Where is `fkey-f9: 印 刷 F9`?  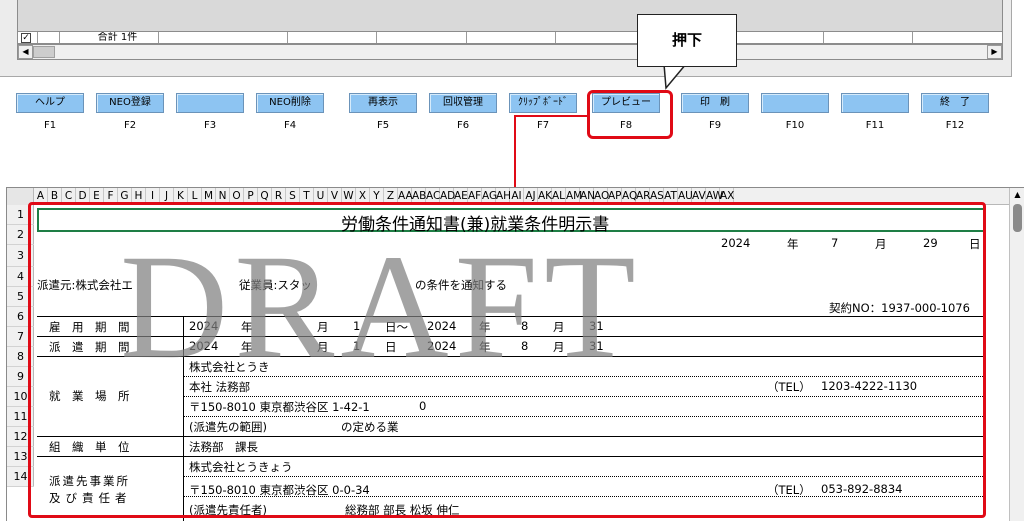
fkey-f9: 印 刷 F9 is located at coordinates (715, 115).